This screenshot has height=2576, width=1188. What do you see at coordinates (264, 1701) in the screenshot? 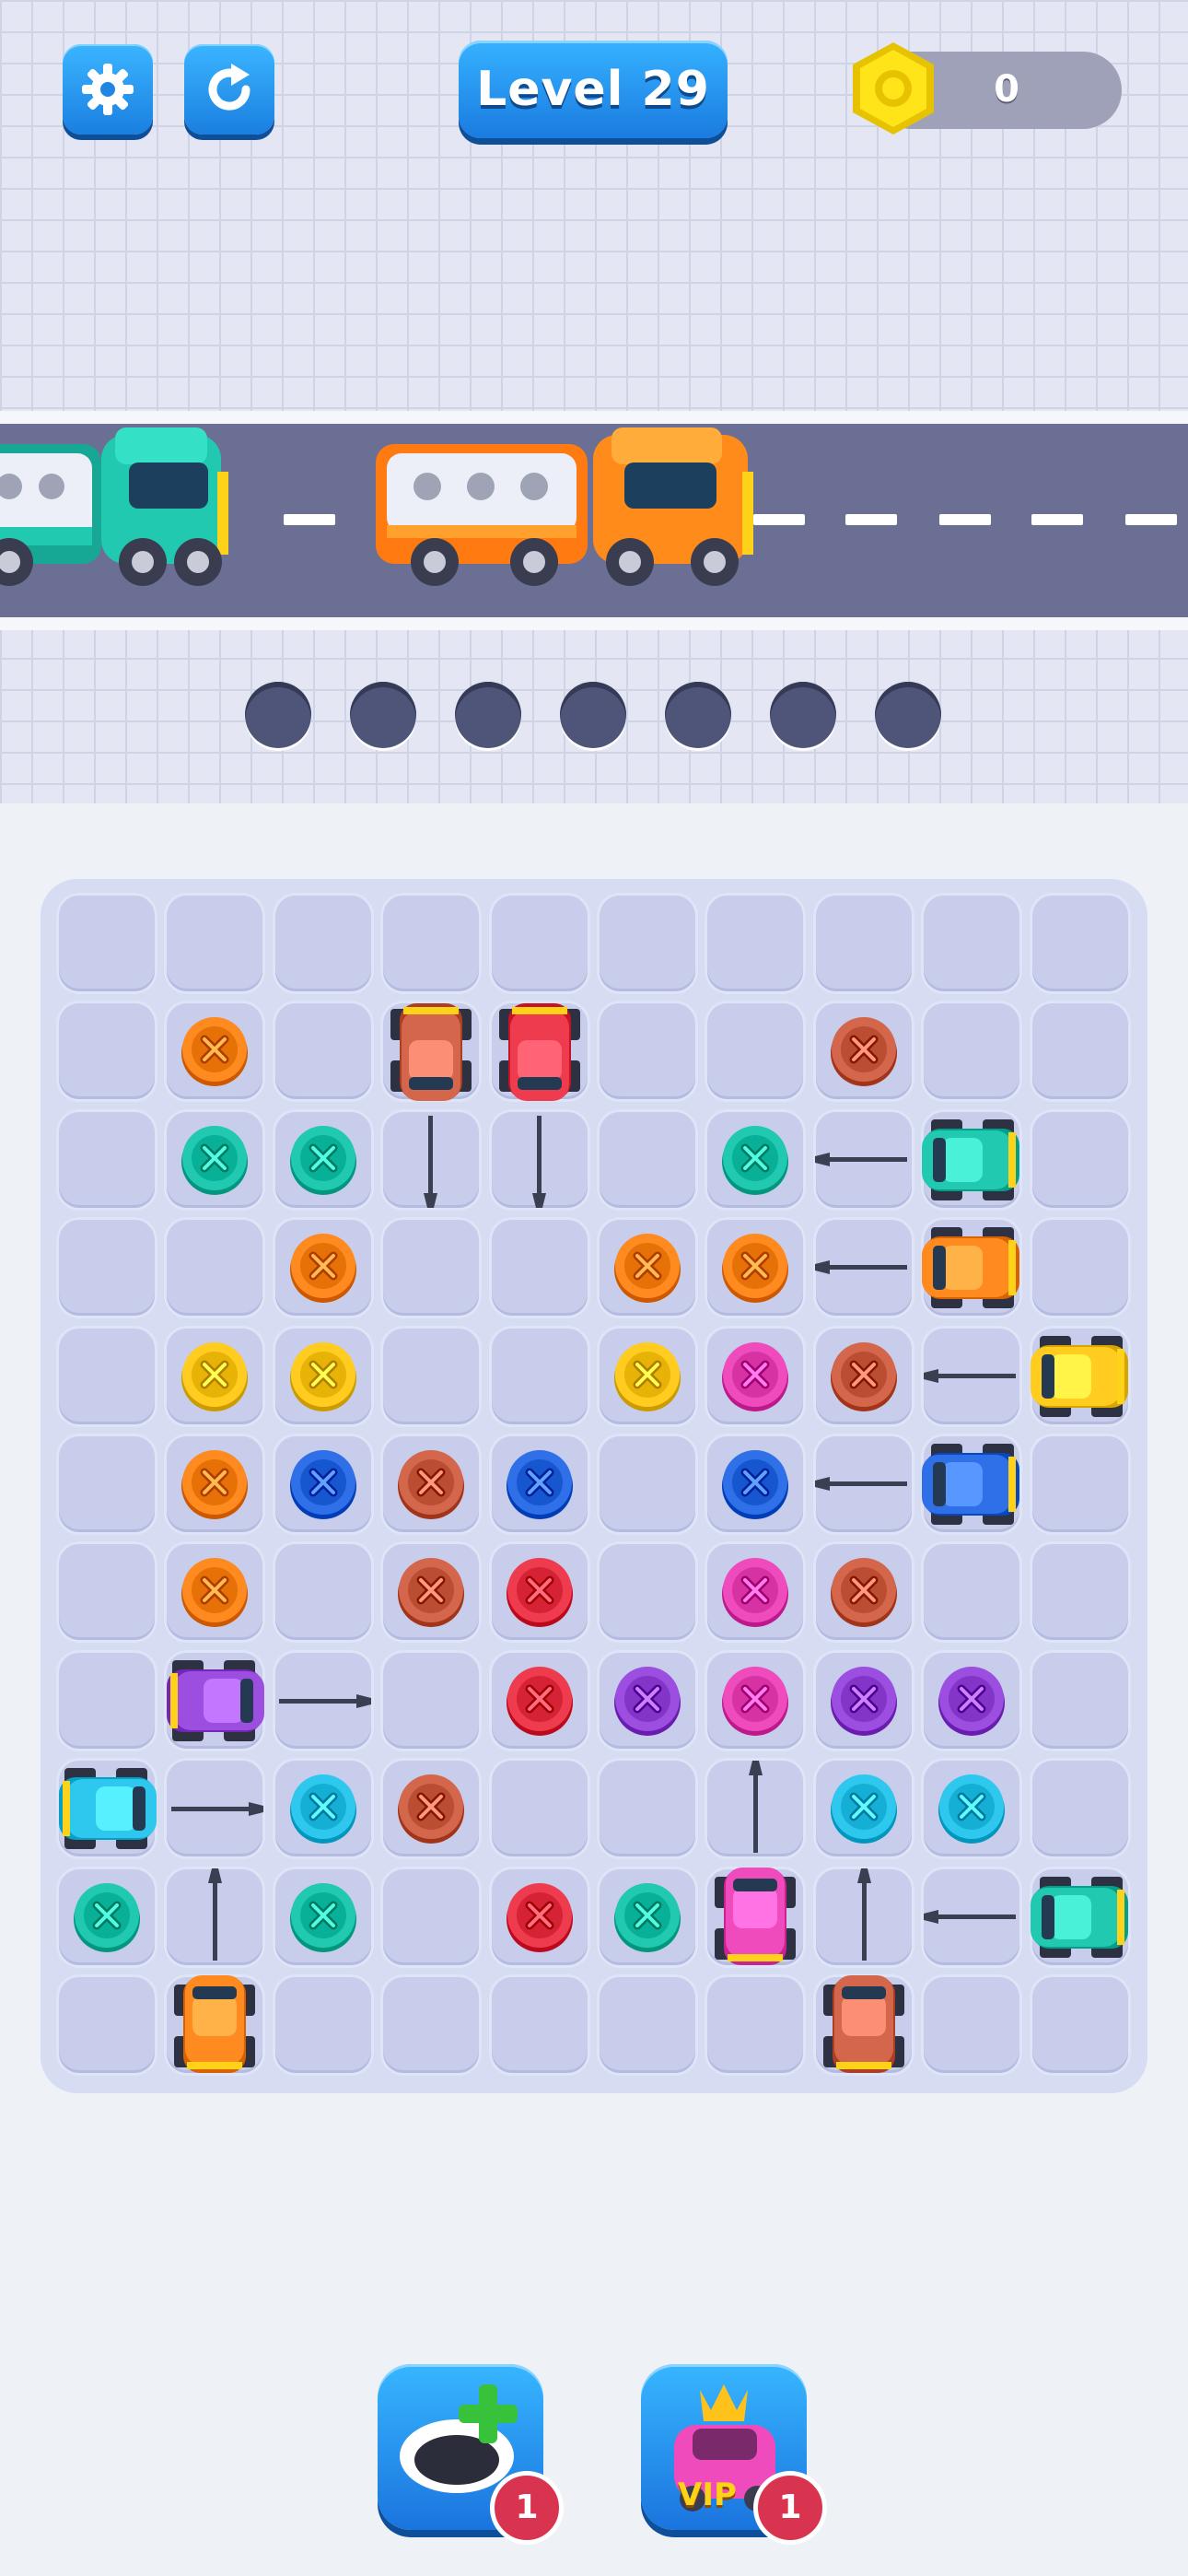
I see `purple-car` at bounding box center [264, 1701].